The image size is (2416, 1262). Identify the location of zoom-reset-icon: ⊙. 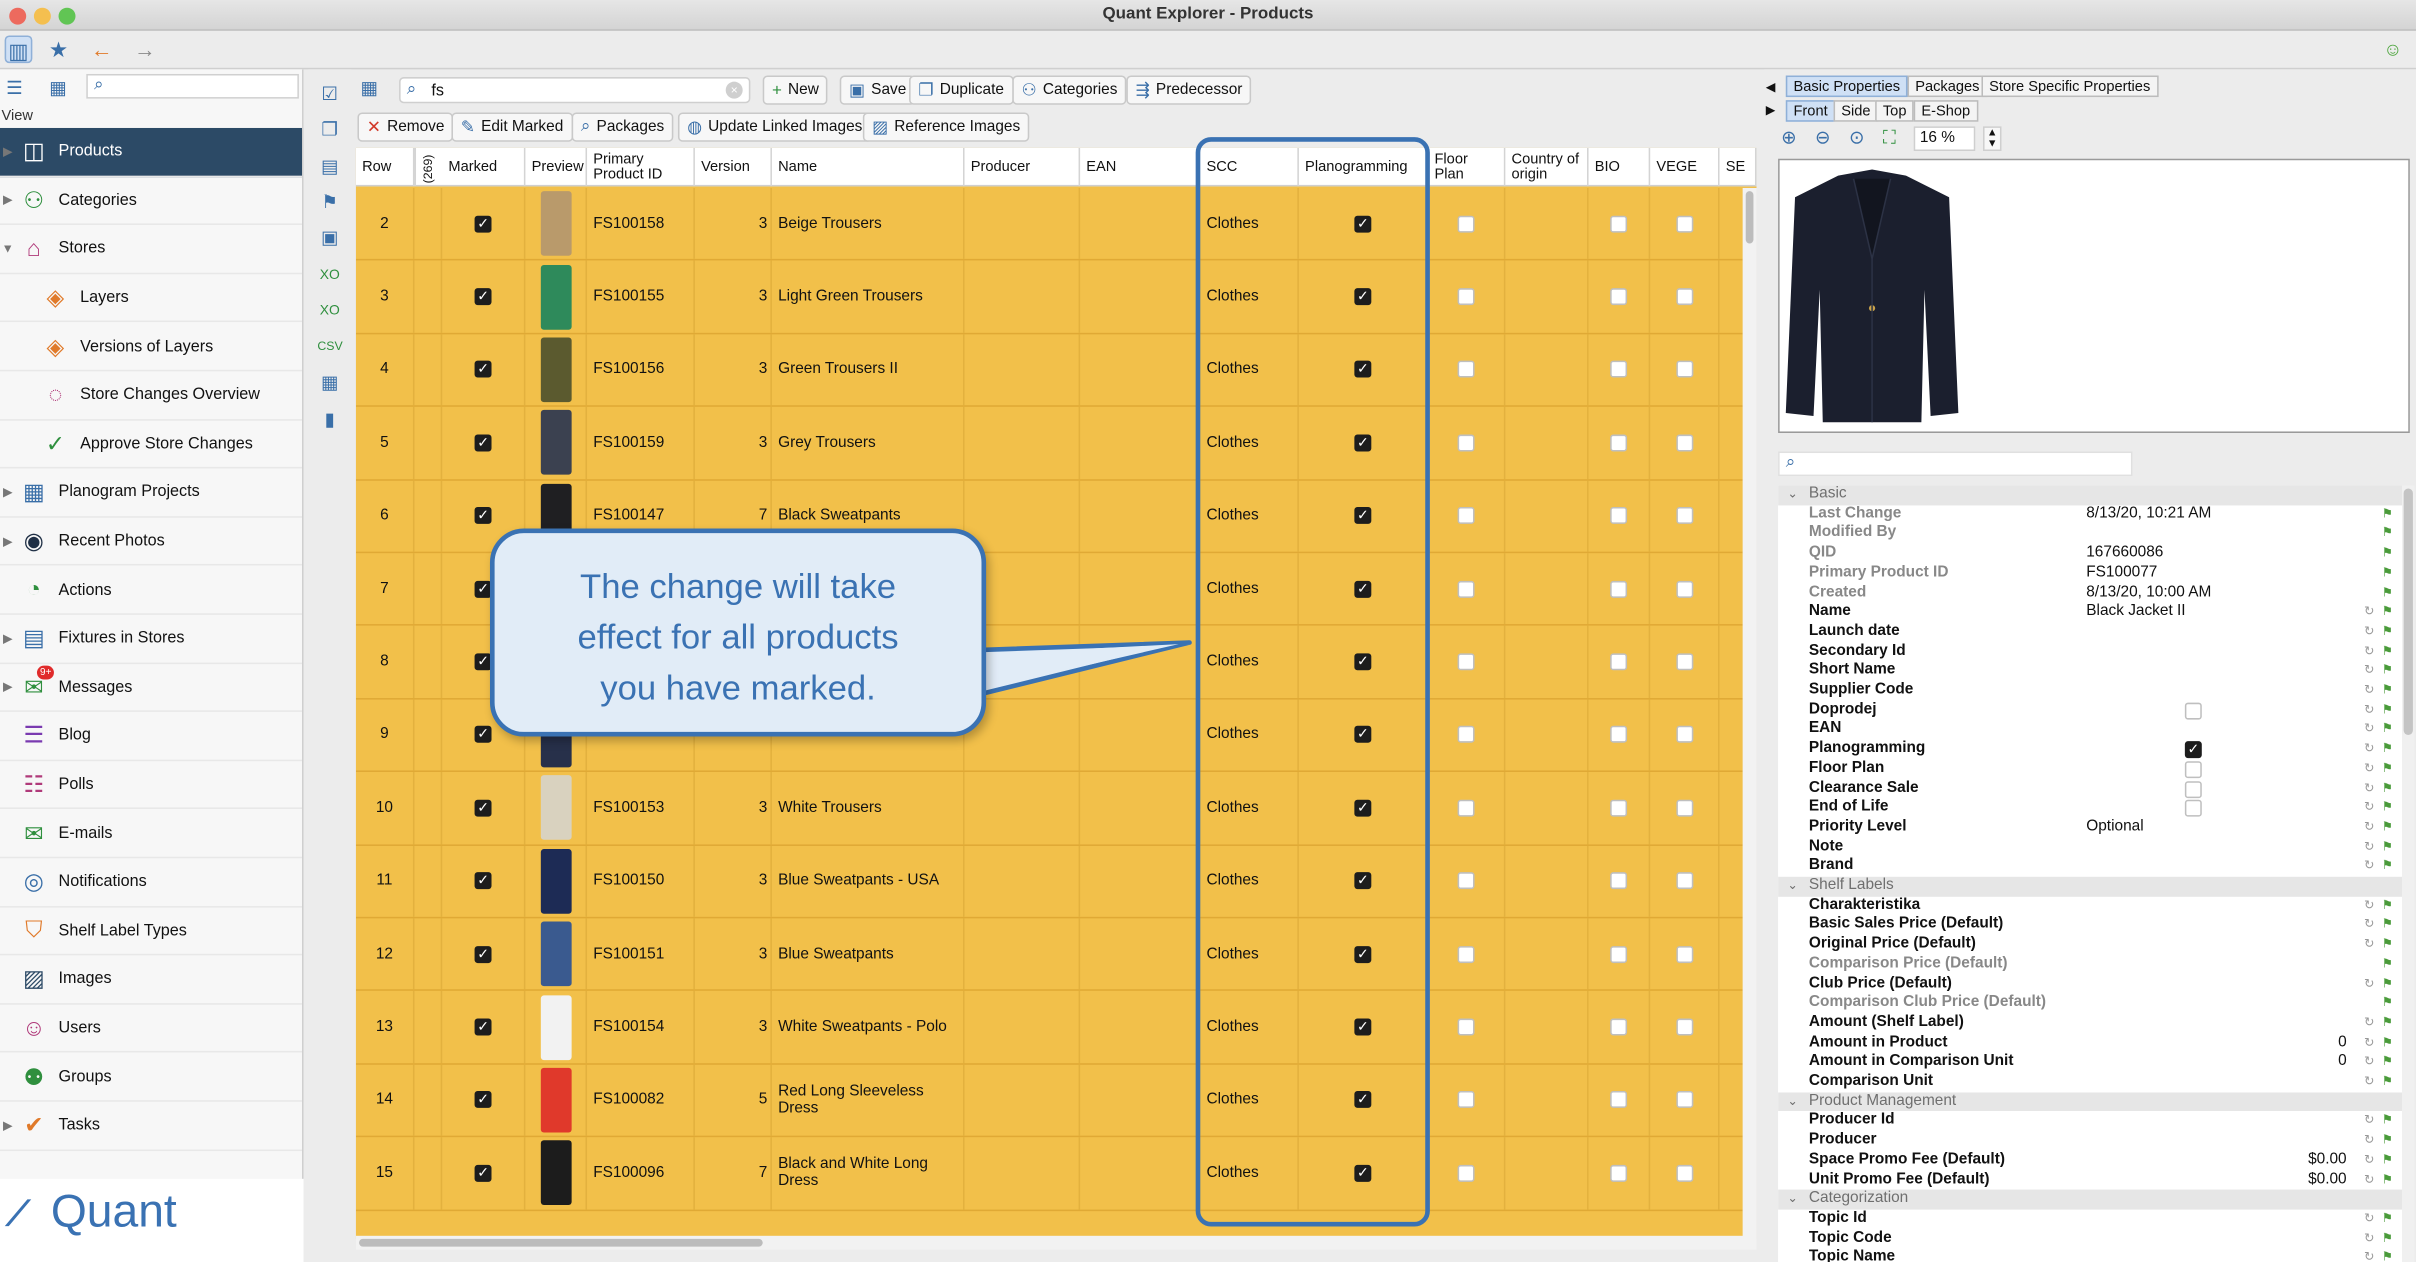
(1857, 137).